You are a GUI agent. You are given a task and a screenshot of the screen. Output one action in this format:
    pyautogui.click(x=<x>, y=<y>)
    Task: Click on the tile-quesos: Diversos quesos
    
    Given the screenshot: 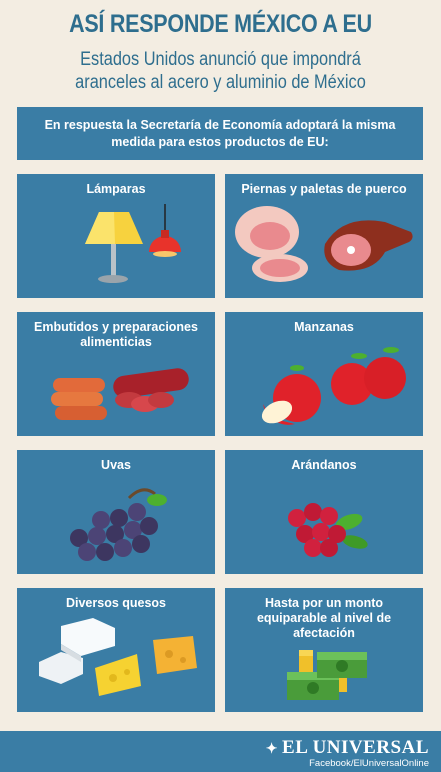 What is the action you would take?
    pyautogui.click(x=116, y=650)
    